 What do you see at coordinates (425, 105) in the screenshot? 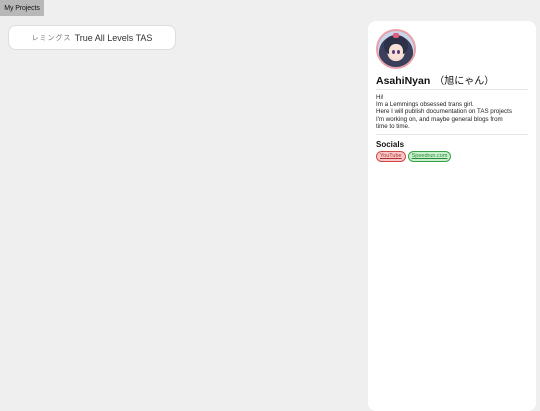
I see `bio-line: Im a Lemmings obsessed trans girl.` at bounding box center [425, 105].